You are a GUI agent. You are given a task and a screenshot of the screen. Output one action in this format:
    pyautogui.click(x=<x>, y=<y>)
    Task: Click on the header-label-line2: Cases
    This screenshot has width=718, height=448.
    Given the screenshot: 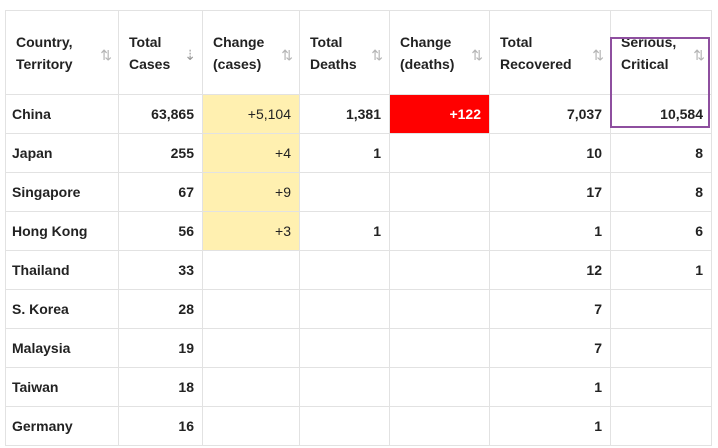 What is the action you would take?
    pyautogui.click(x=150, y=63)
    